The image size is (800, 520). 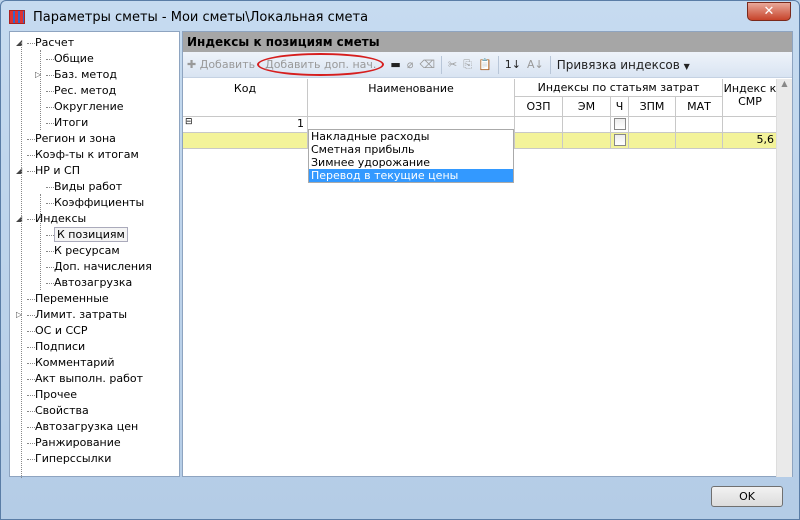 What do you see at coordinates (60, 347) in the screenshot?
I see `tree-item: Подписи` at bounding box center [60, 347].